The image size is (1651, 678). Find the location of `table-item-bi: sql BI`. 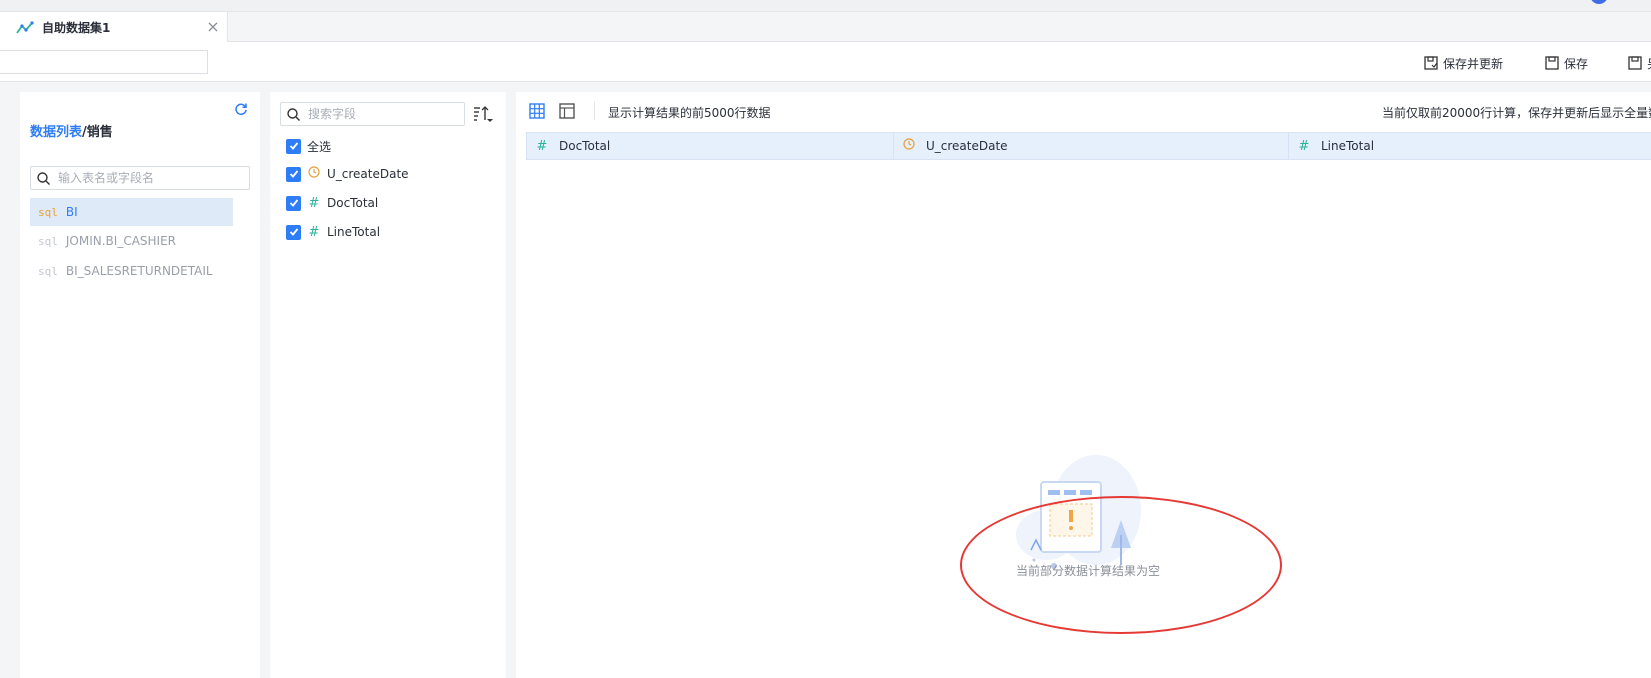

table-item-bi: sql BI is located at coordinates (131, 212).